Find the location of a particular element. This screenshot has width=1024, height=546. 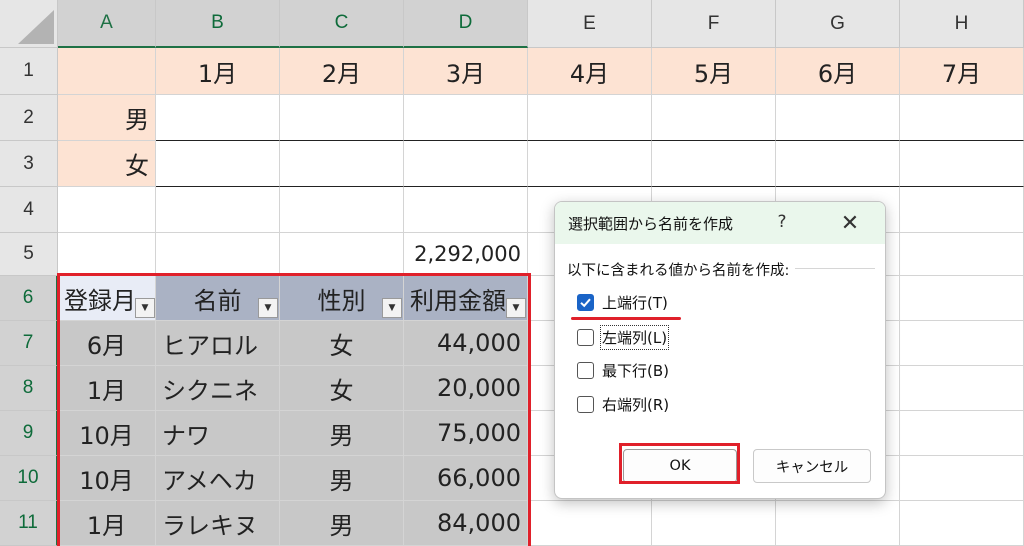

column-header-g: G is located at coordinates (838, 24).